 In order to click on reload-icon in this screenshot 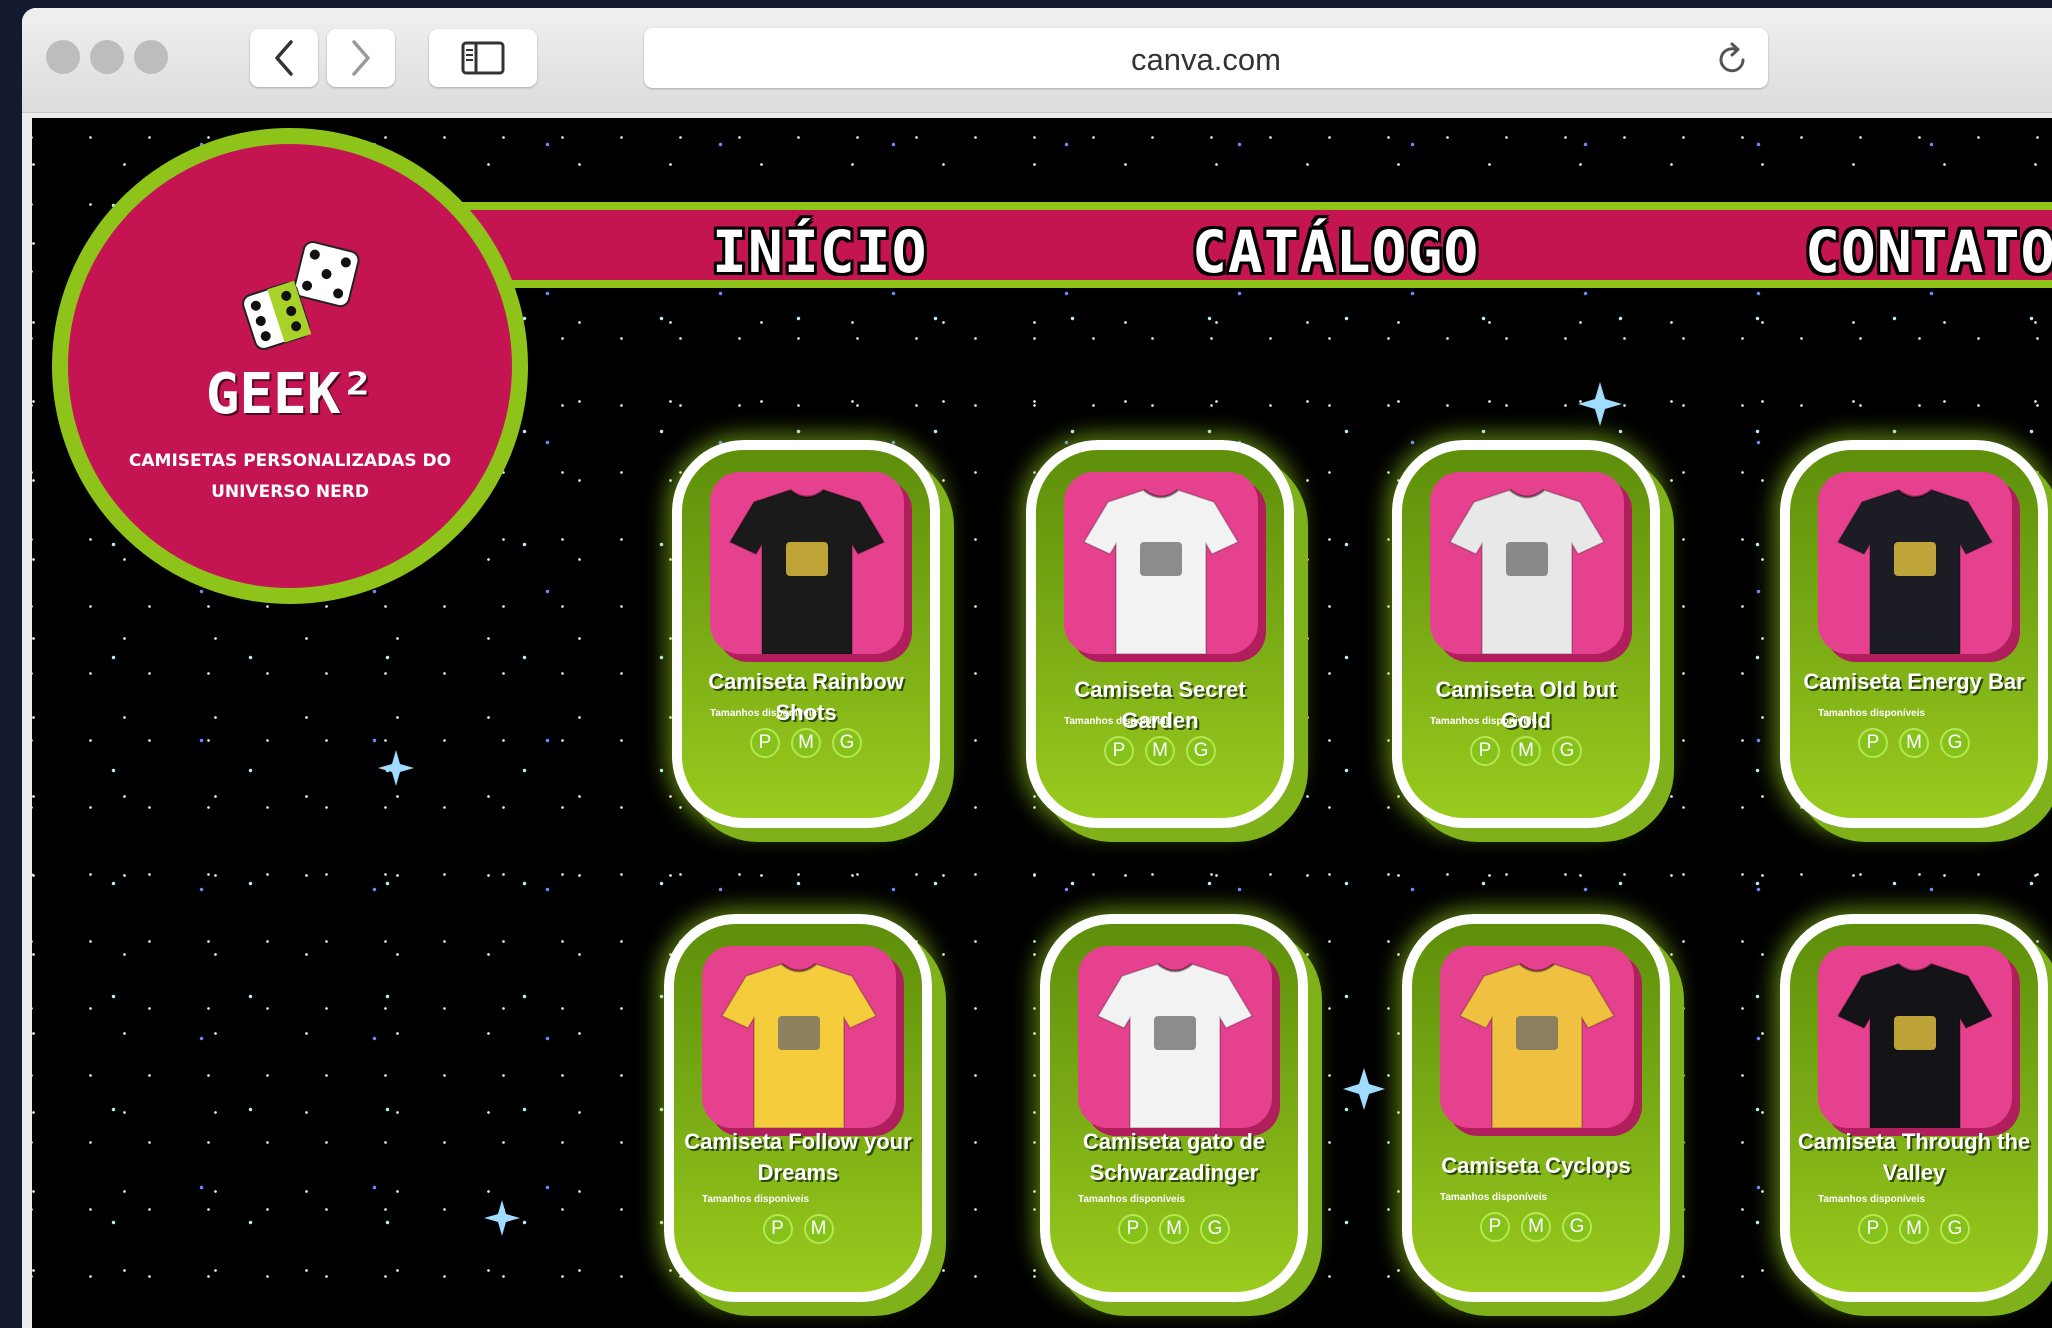, I will do `click(1732, 59)`.